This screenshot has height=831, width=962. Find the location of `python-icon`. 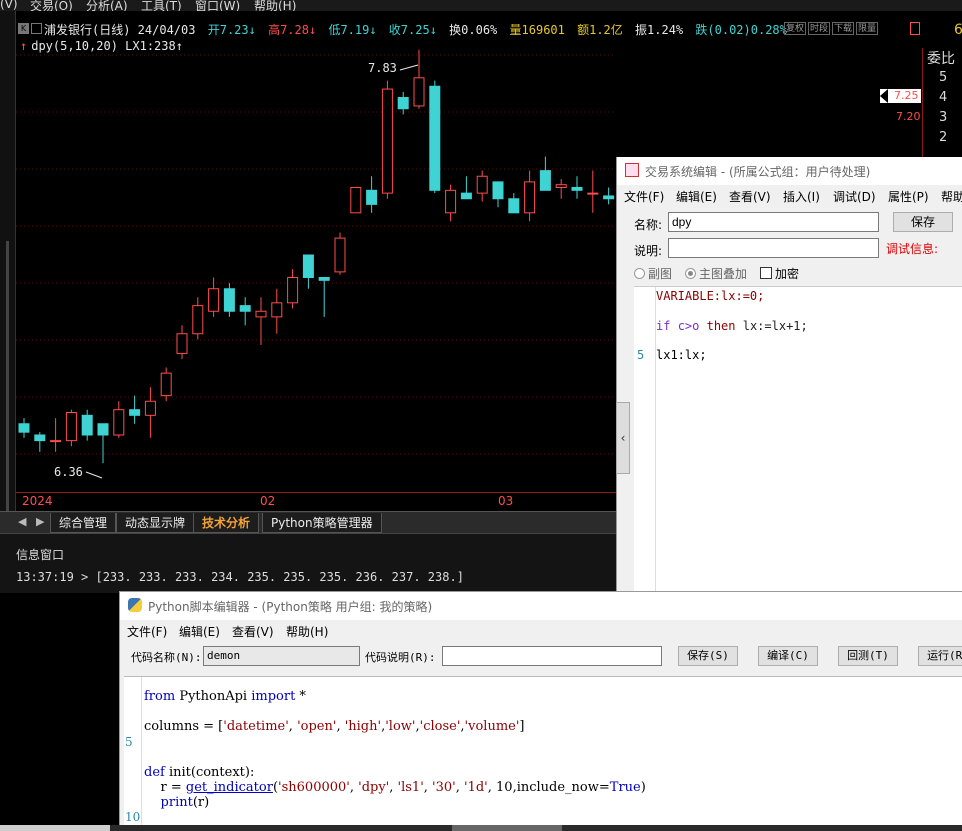

python-icon is located at coordinates (135, 605).